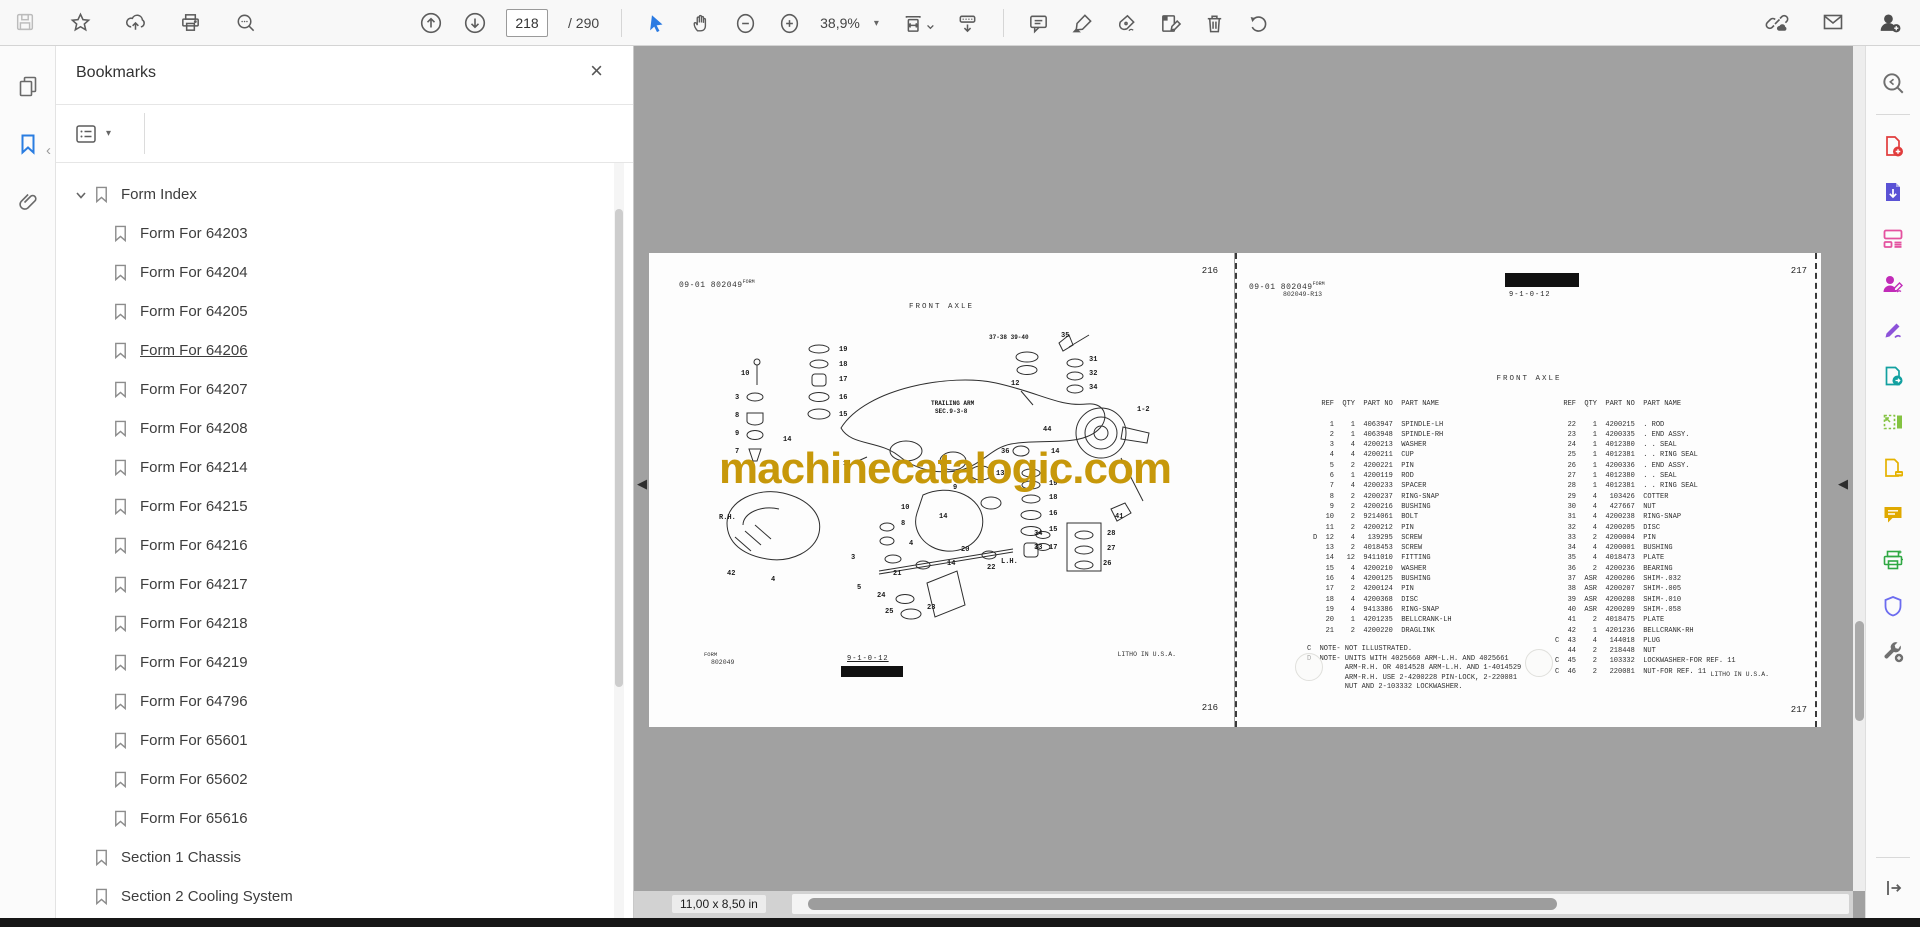 This screenshot has height=927, width=1920. I want to click on bookmark-item: Form For 64208, so click(333, 428).